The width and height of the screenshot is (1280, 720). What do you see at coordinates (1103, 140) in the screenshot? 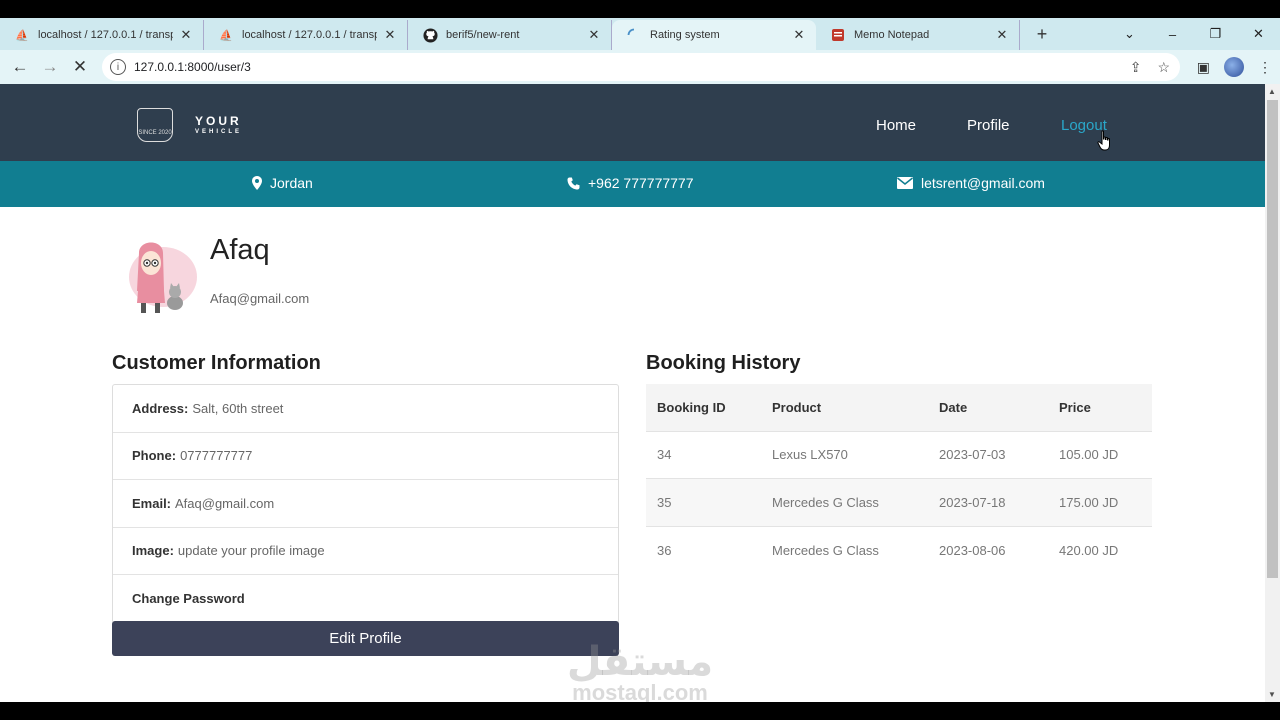
I see `hand-cursor-icon` at bounding box center [1103, 140].